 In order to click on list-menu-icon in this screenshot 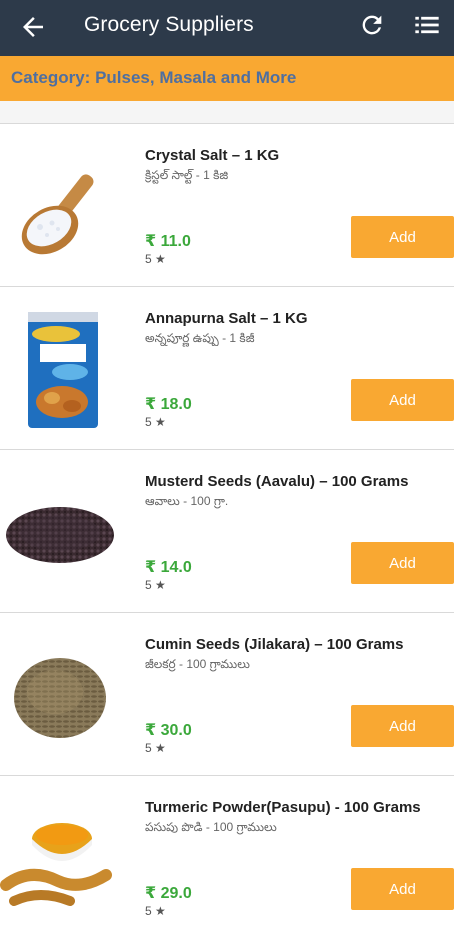, I will do `click(427, 25)`.